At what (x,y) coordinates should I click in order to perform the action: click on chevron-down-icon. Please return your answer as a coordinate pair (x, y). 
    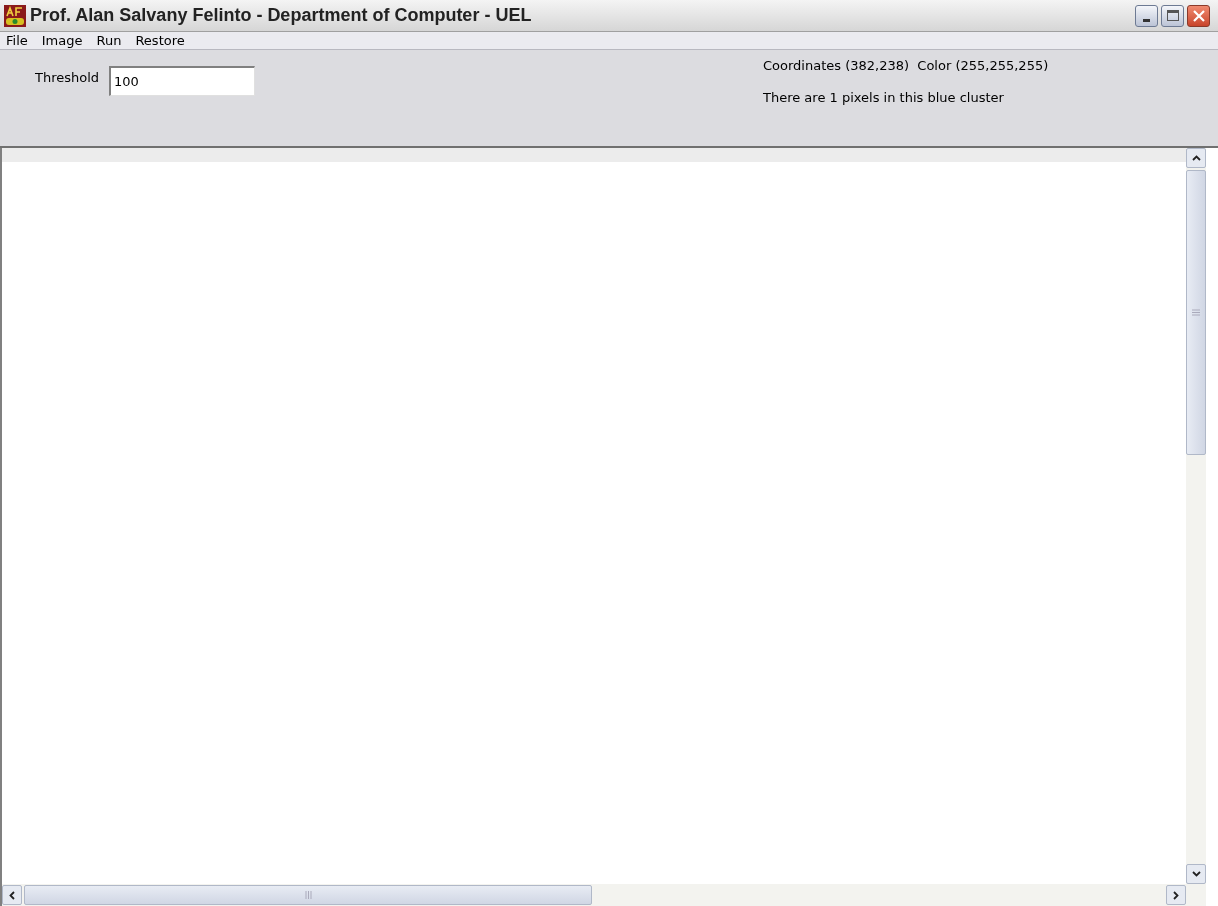
    Looking at the image, I should click on (1196, 874).